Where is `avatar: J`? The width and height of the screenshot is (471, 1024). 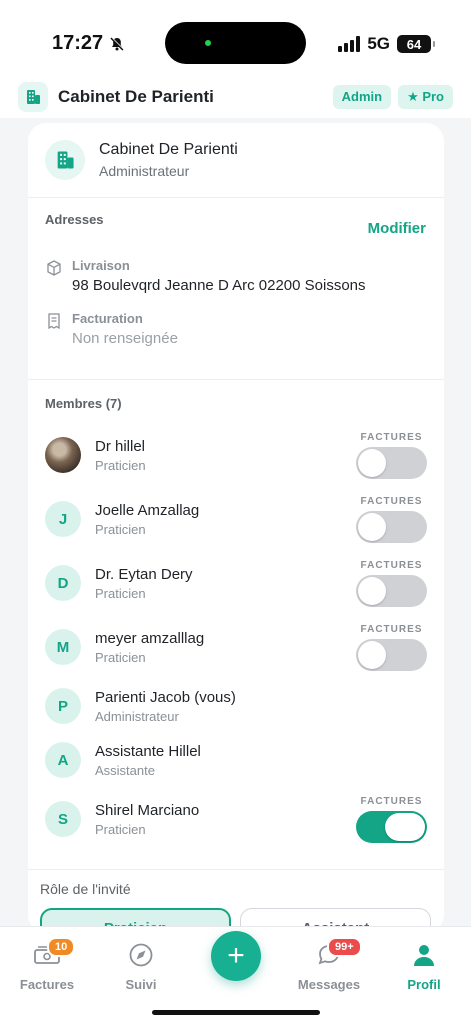
avatar: J is located at coordinates (63, 519).